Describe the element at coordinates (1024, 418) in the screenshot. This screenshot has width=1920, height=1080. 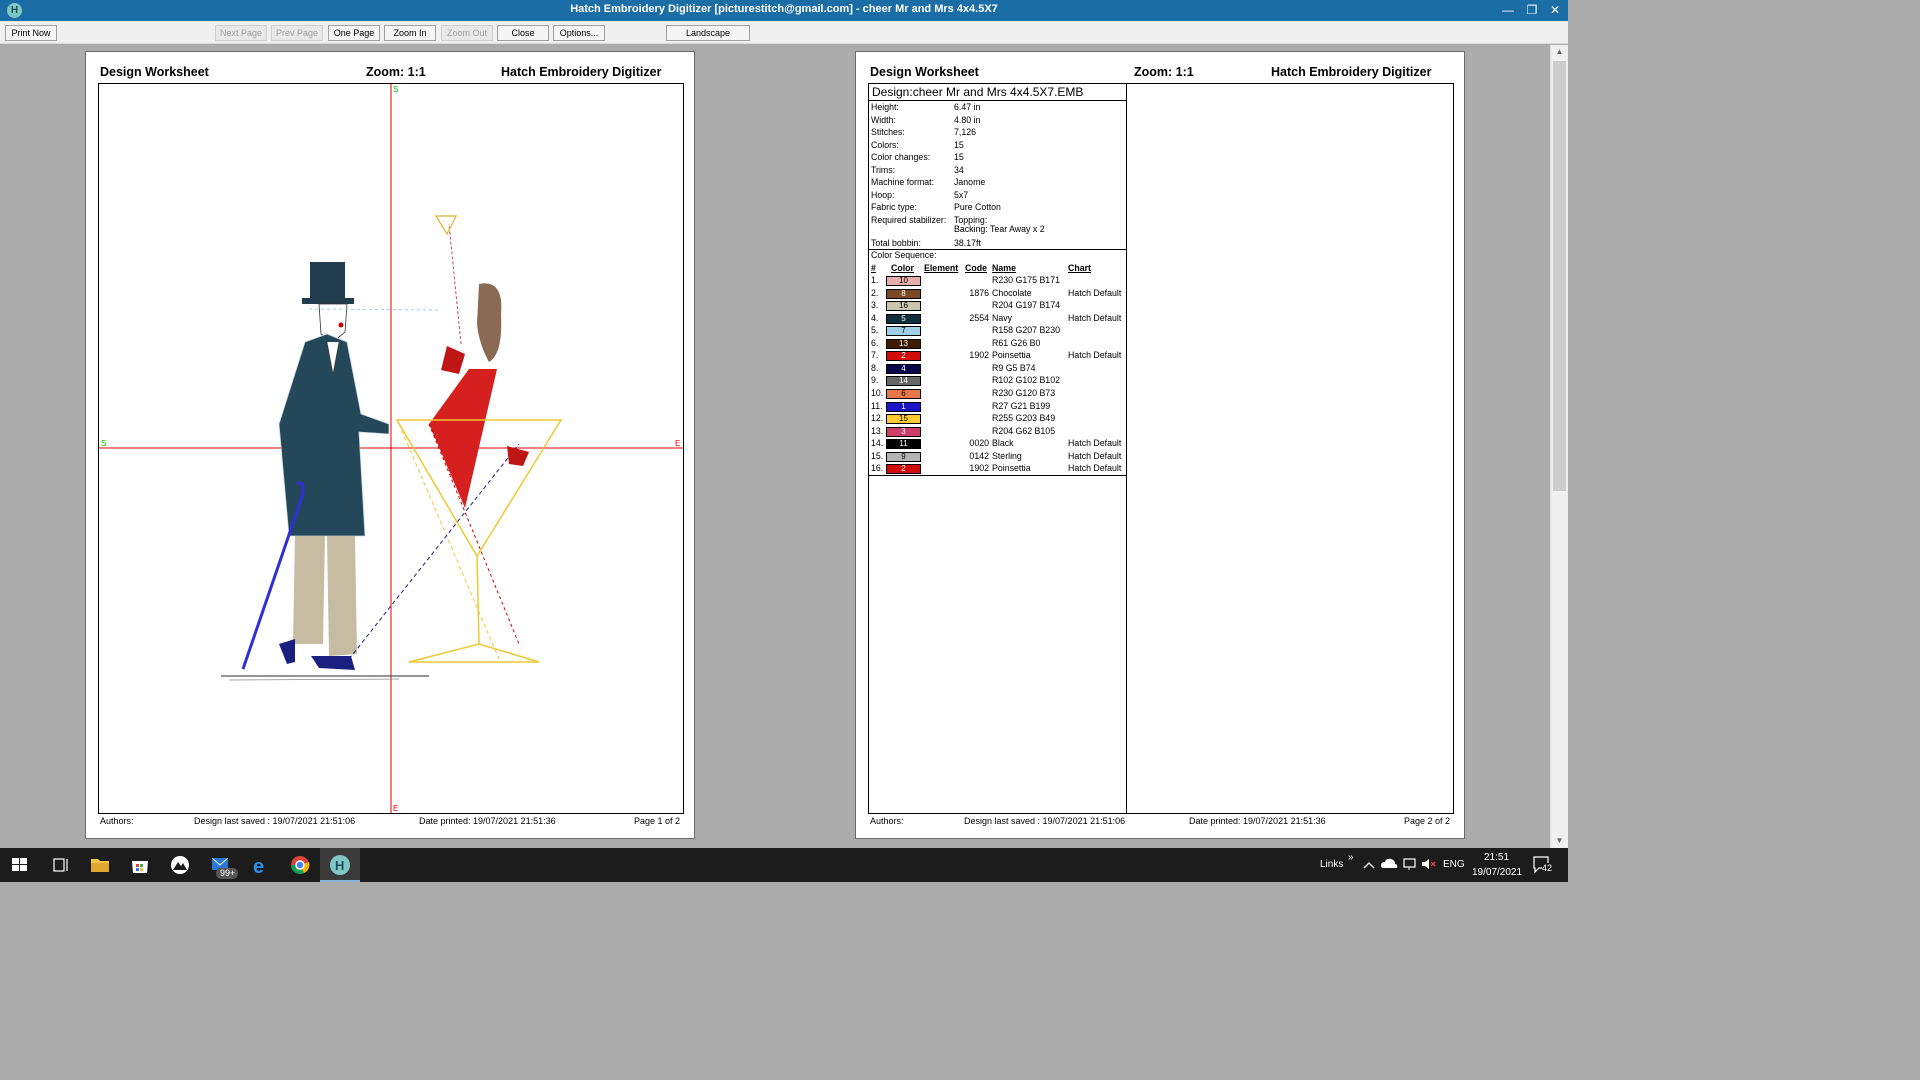
I see `thread-name: R255 G203 B49` at that location.